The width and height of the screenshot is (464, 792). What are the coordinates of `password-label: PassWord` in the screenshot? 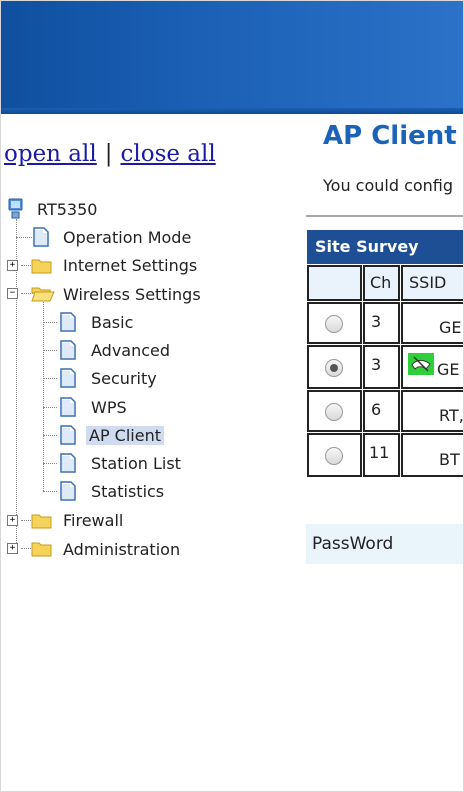 It's located at (353, 544).